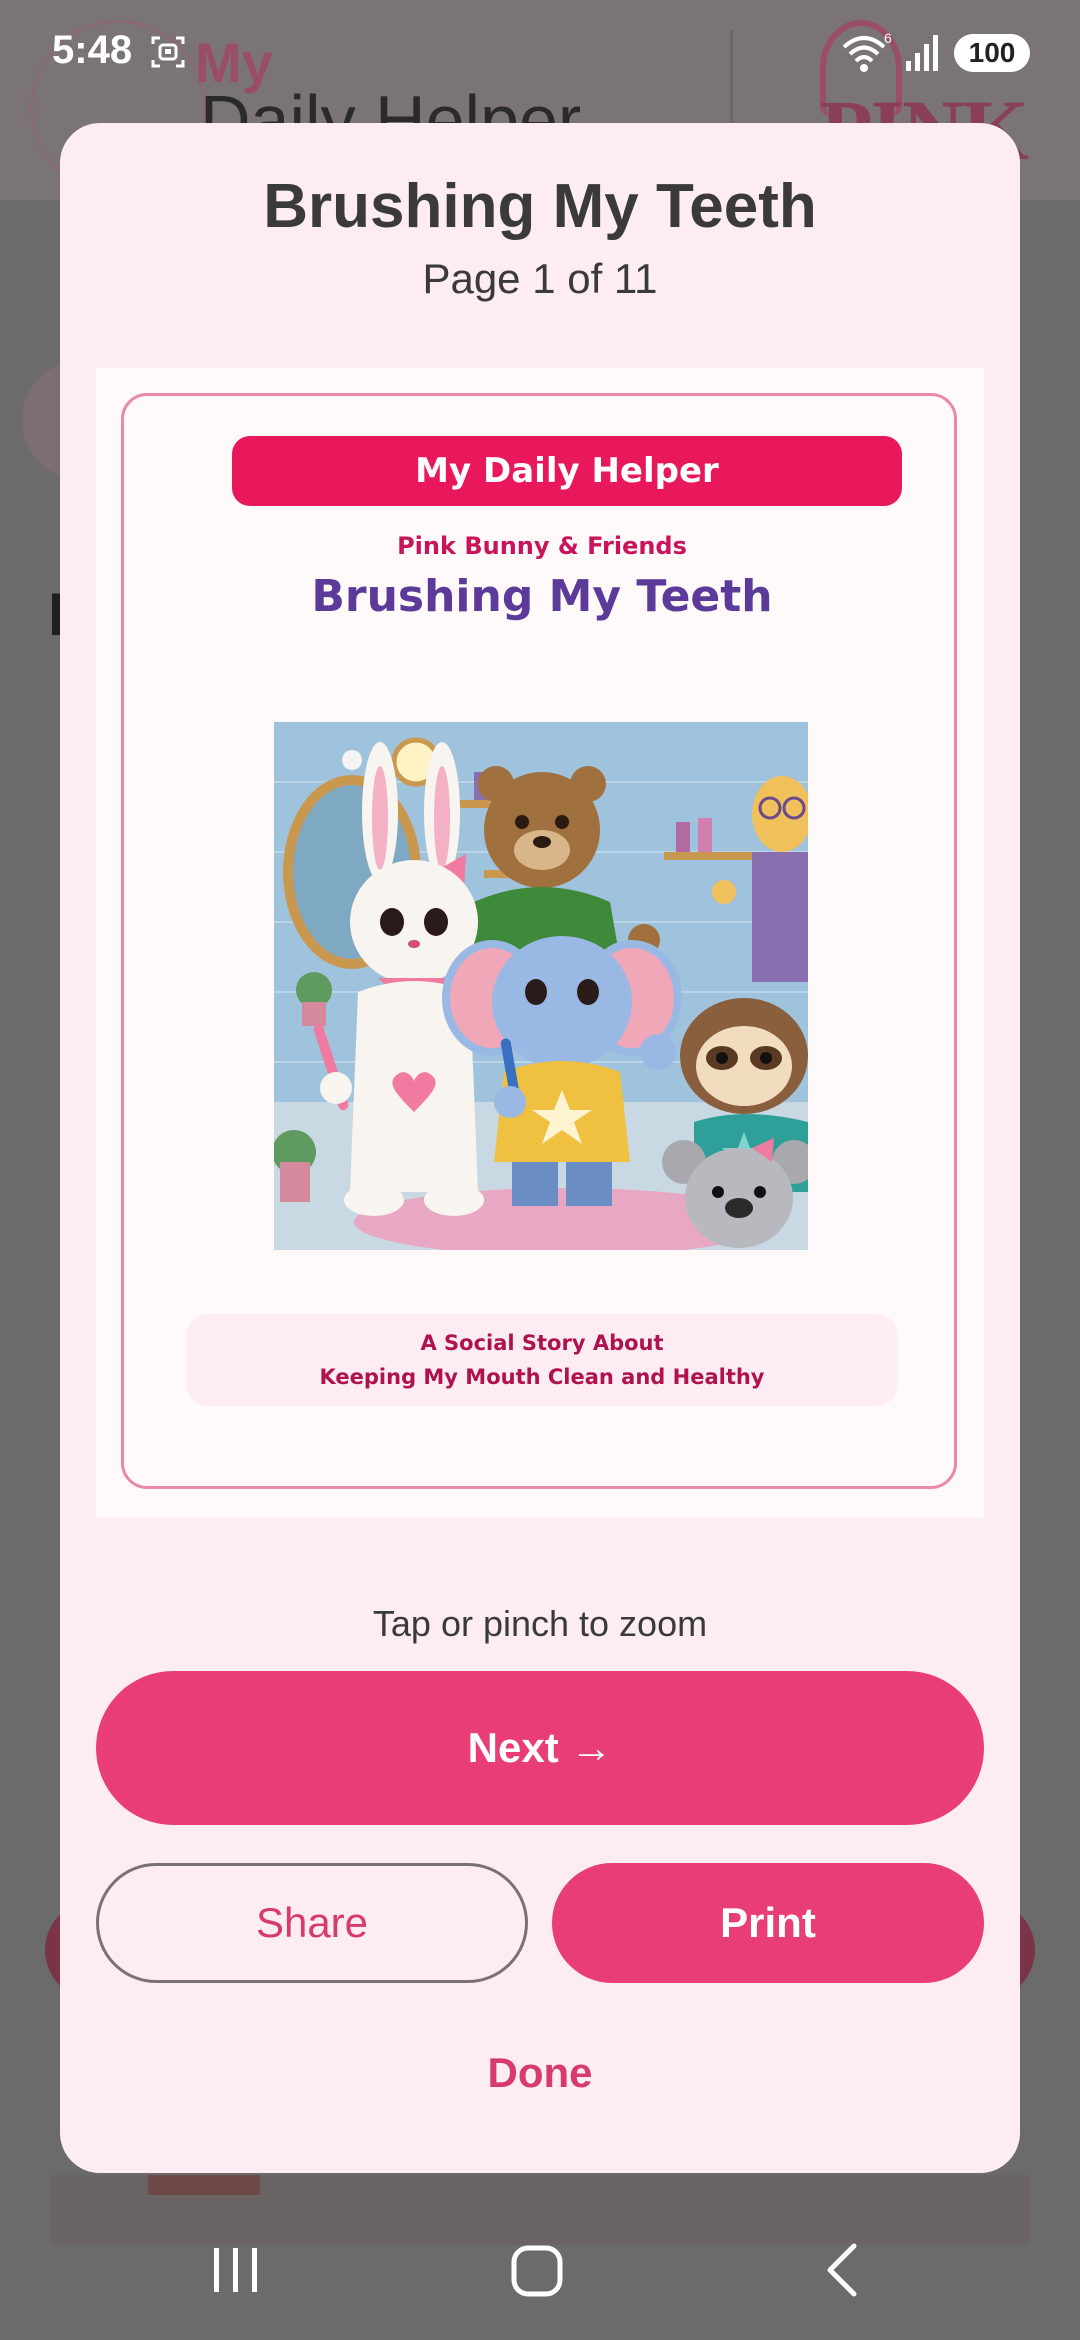 The image size is (1080, 2340). I want to click on cover-illustration, so click(541, 986).